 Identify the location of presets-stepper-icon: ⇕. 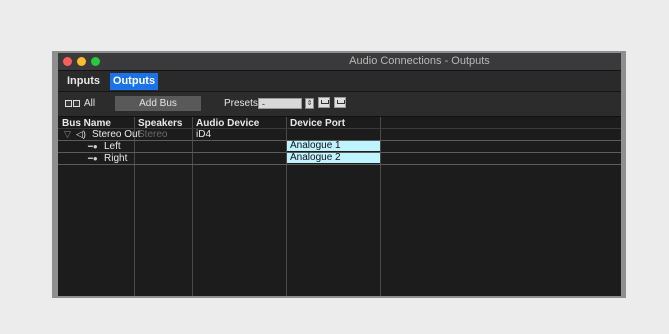
(309, 103).